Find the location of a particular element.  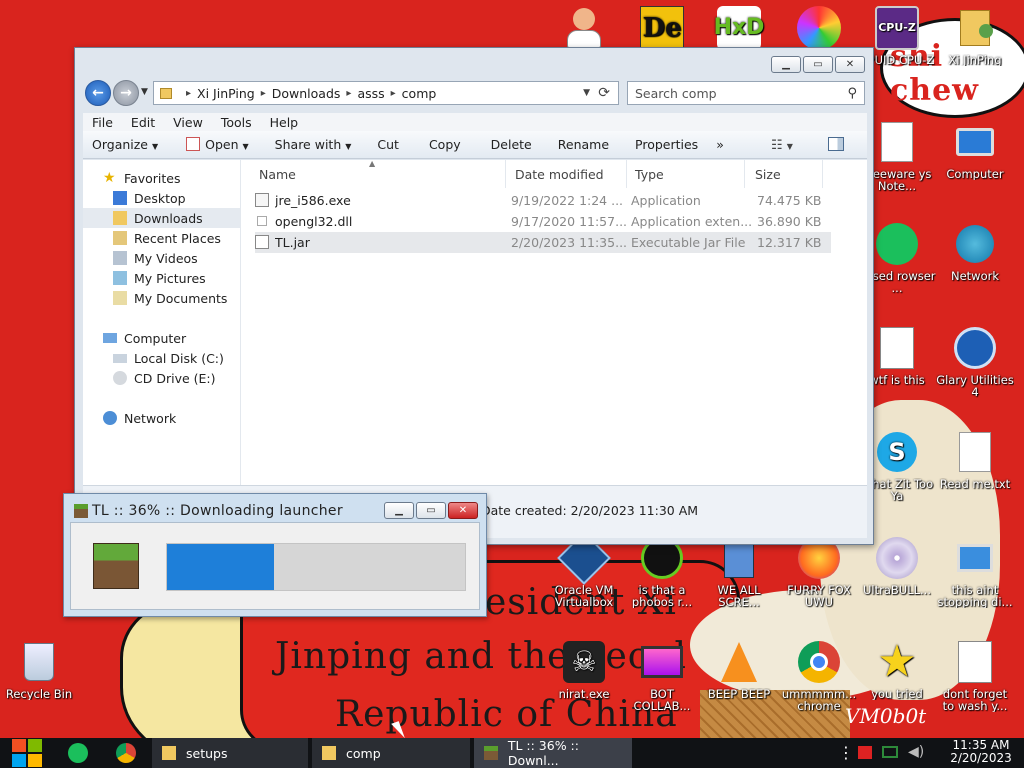

menu-file: File is located at coordinates (102, 122).